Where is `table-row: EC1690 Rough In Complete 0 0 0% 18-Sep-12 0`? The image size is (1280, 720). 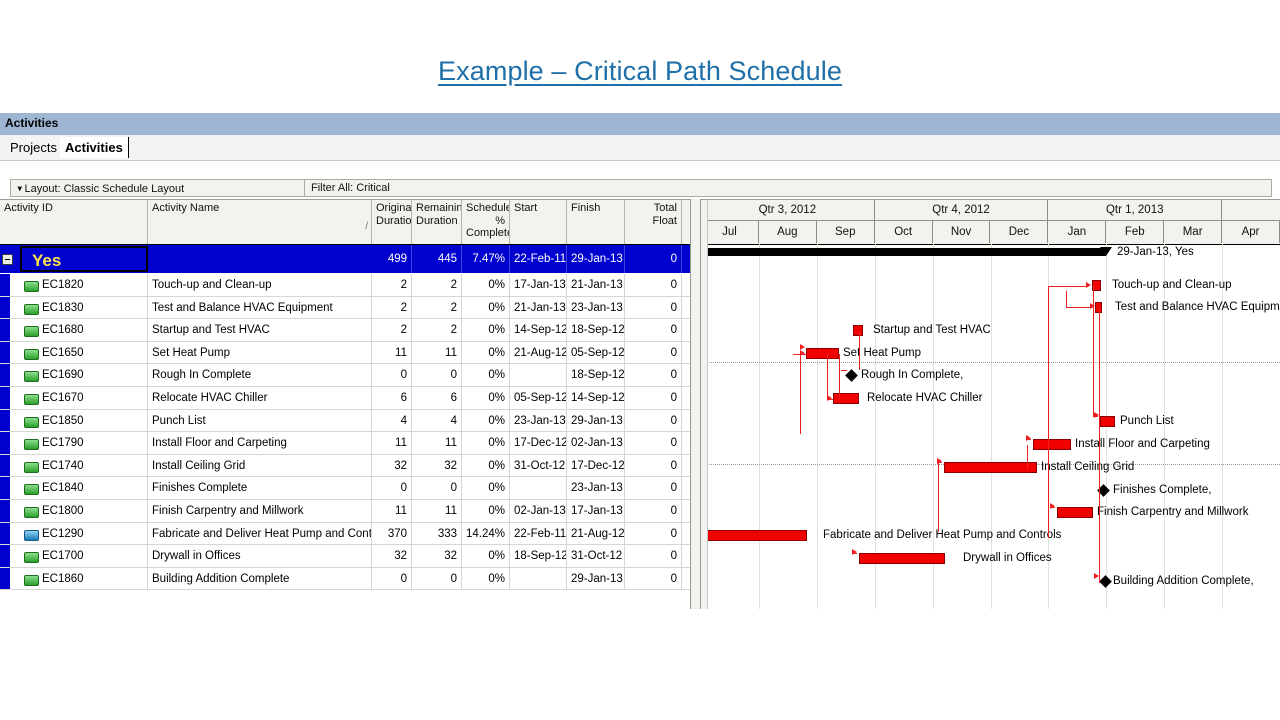
table-row: EC1690 Rough In Complete 0 0 0% 18-Sep-12 0 is located at coordinates (345, 375).